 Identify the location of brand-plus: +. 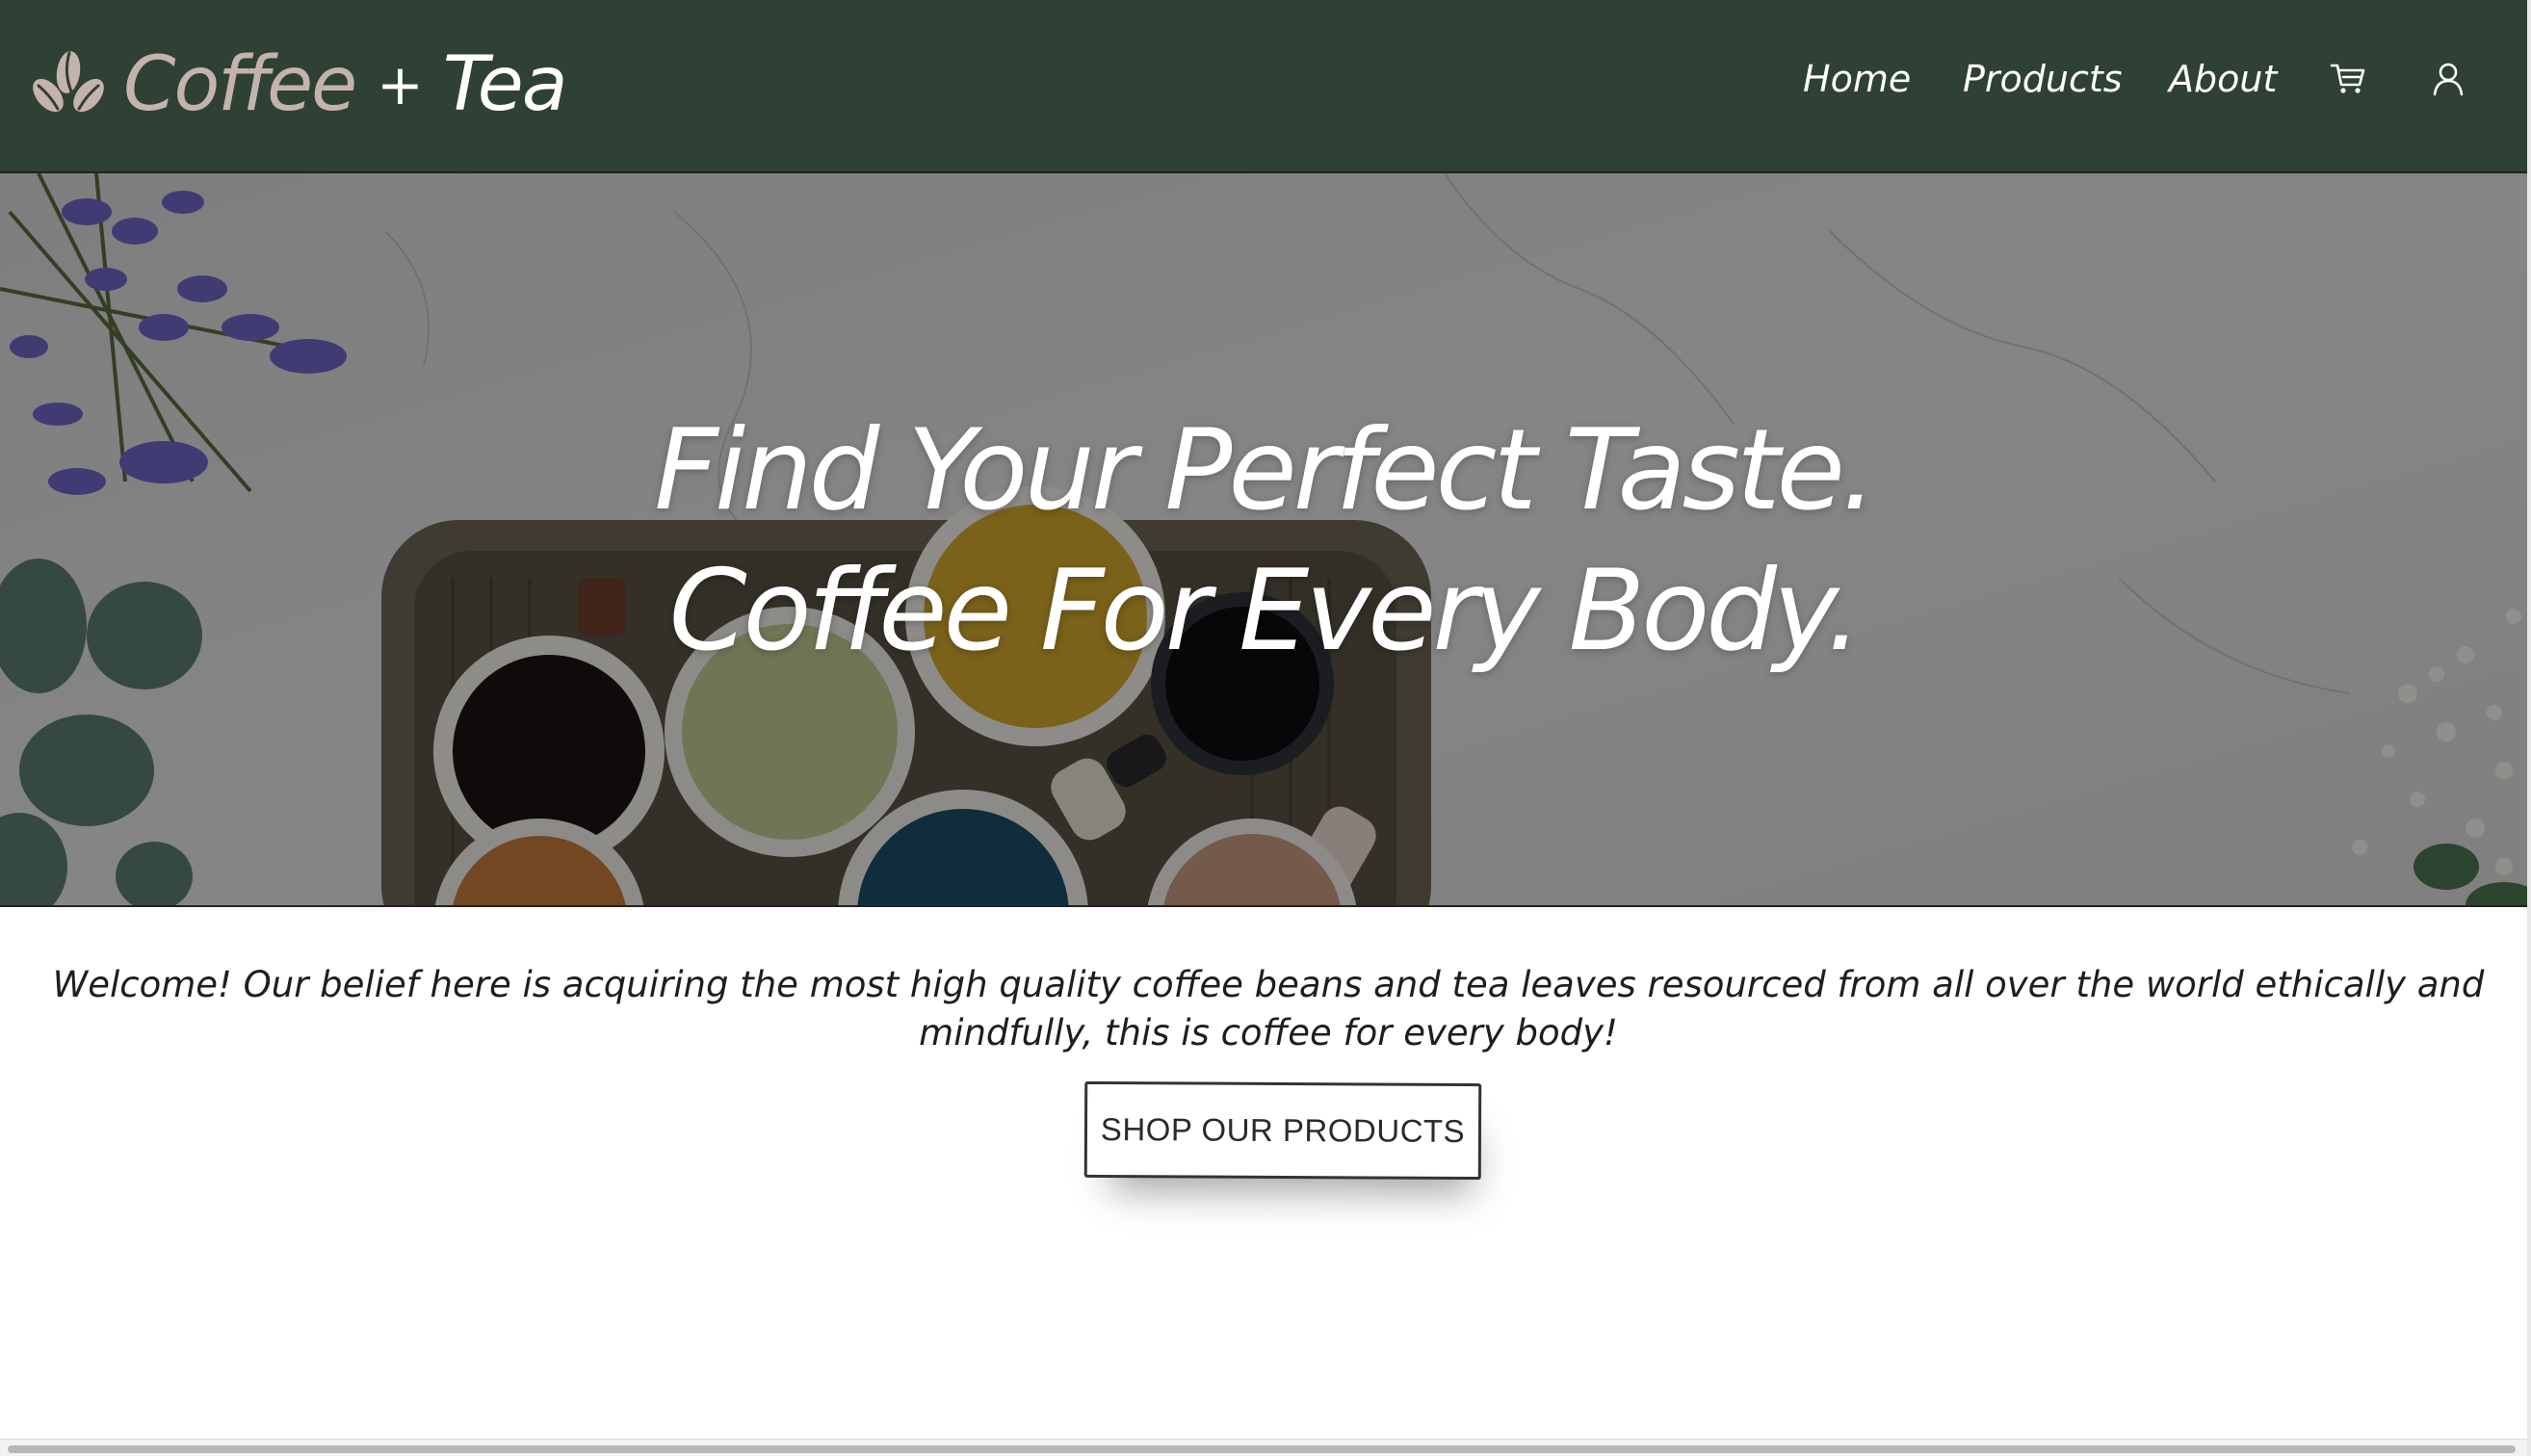
(400, 85).